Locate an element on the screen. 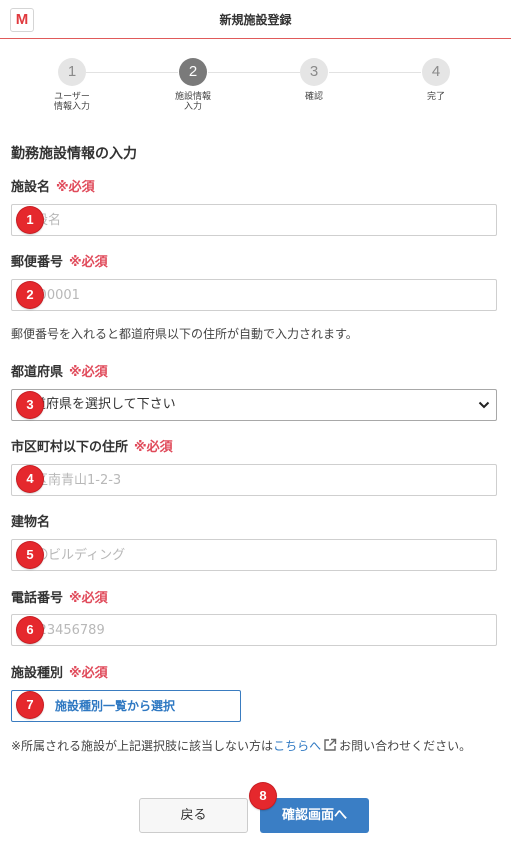 The image size is (511, 853). phone-label: 電話番号 ※必須 is located at coordinates (59, 596).